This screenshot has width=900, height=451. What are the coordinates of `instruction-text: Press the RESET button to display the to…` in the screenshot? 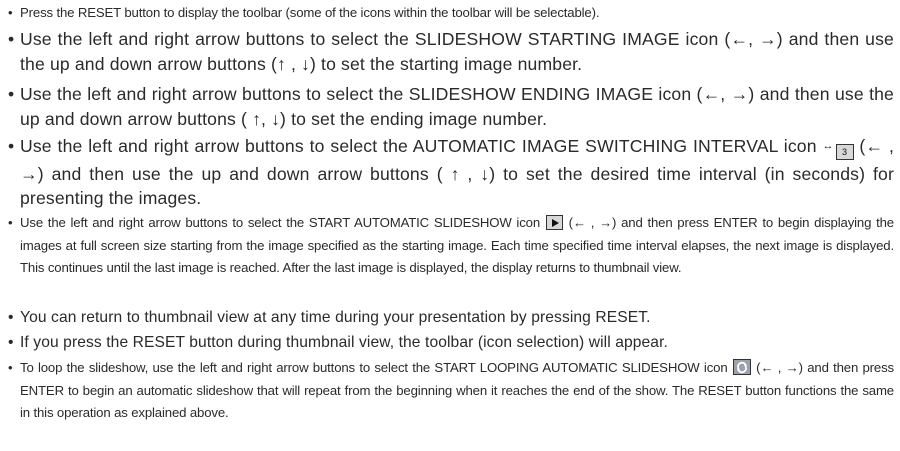 It's located at (310, 12).